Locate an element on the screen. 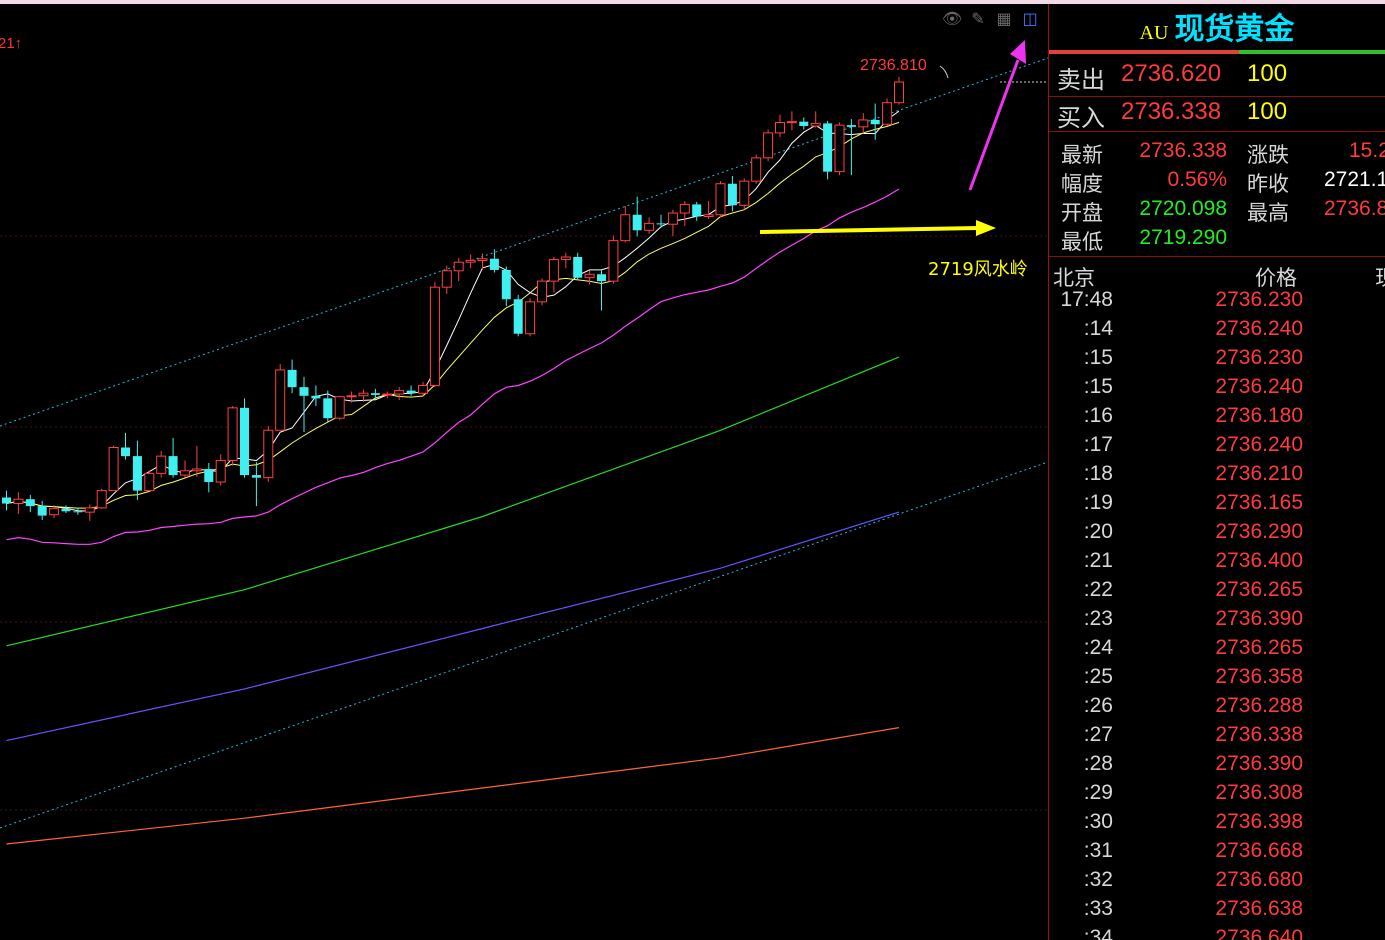 This screenshot has height=940, width=1385. tick-row: :18 2736.210 is located at coordinates (1217, 476).